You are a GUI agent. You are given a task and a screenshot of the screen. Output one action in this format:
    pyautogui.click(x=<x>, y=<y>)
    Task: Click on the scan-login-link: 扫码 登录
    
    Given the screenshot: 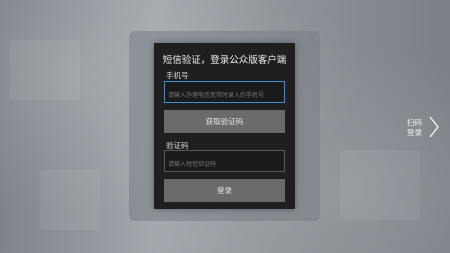 What is the action you would take?
    pyautogui.click(x=417, y=127)
    